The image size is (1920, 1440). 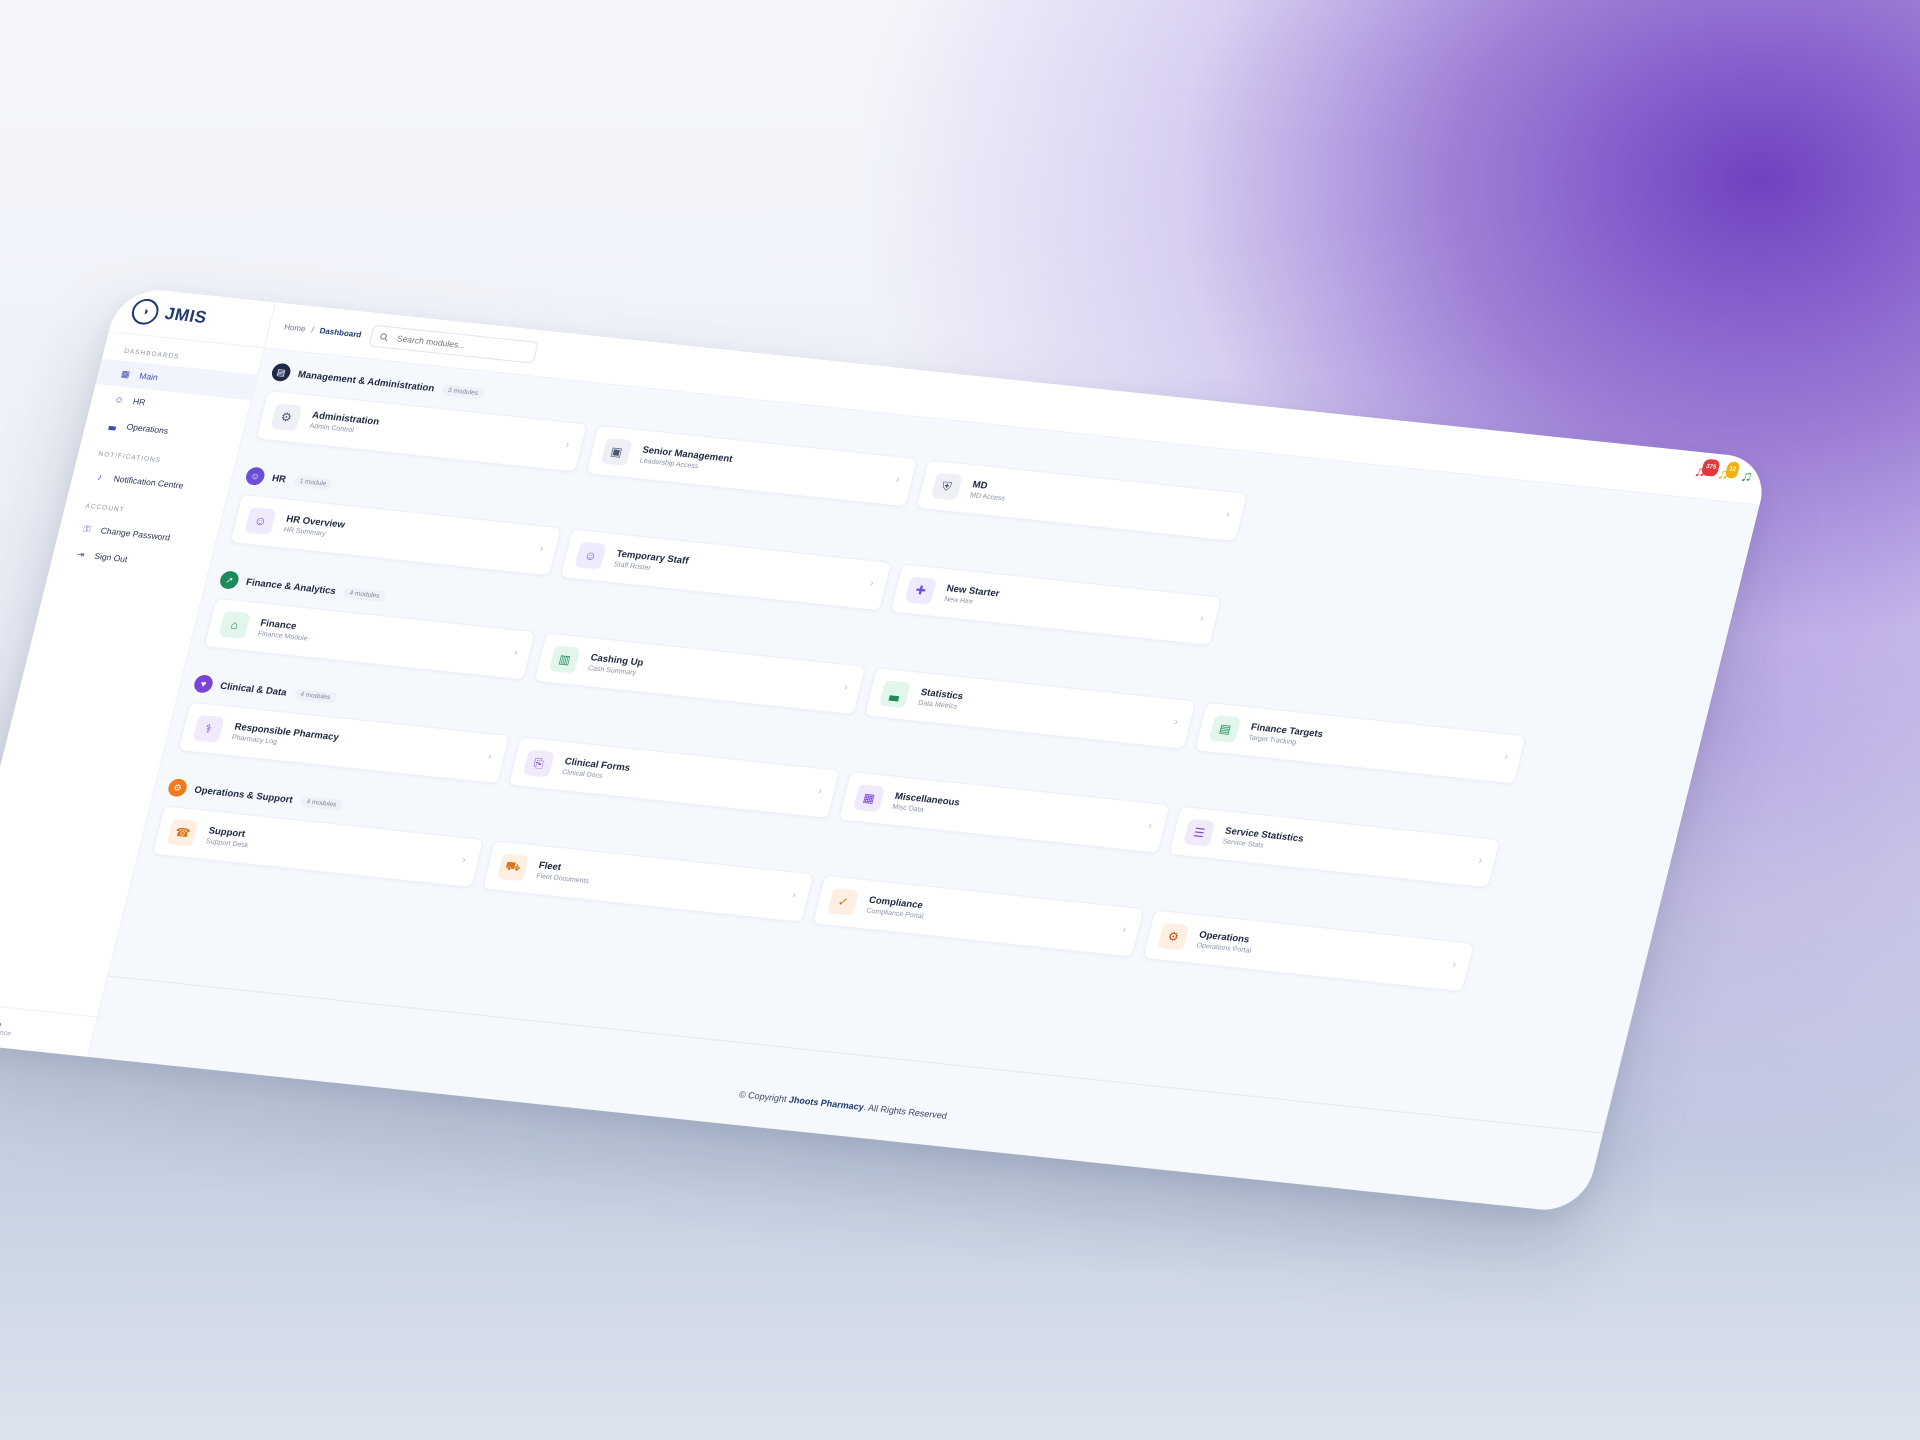 I want to click on sidebar-item-label: HR, so click(x=139, y=402).